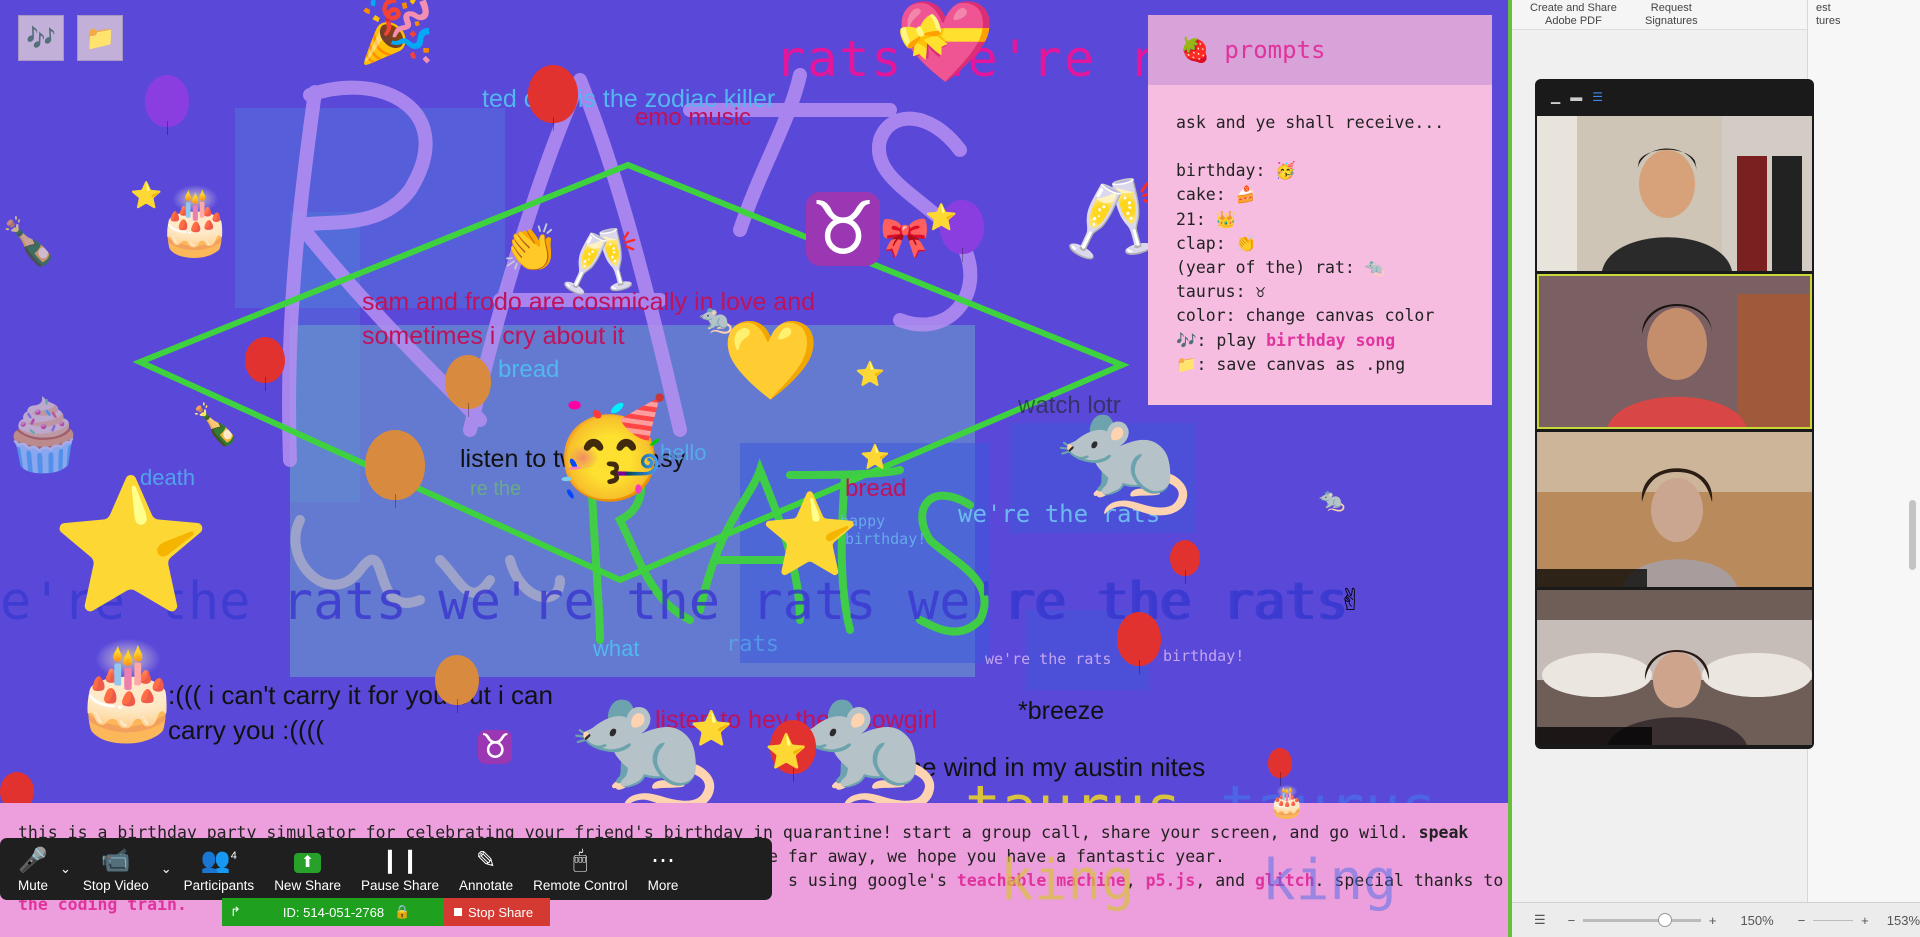 This screenshot has width=1920, height=937. I want to click on scrollbar-thumb, so click(1912, 535).